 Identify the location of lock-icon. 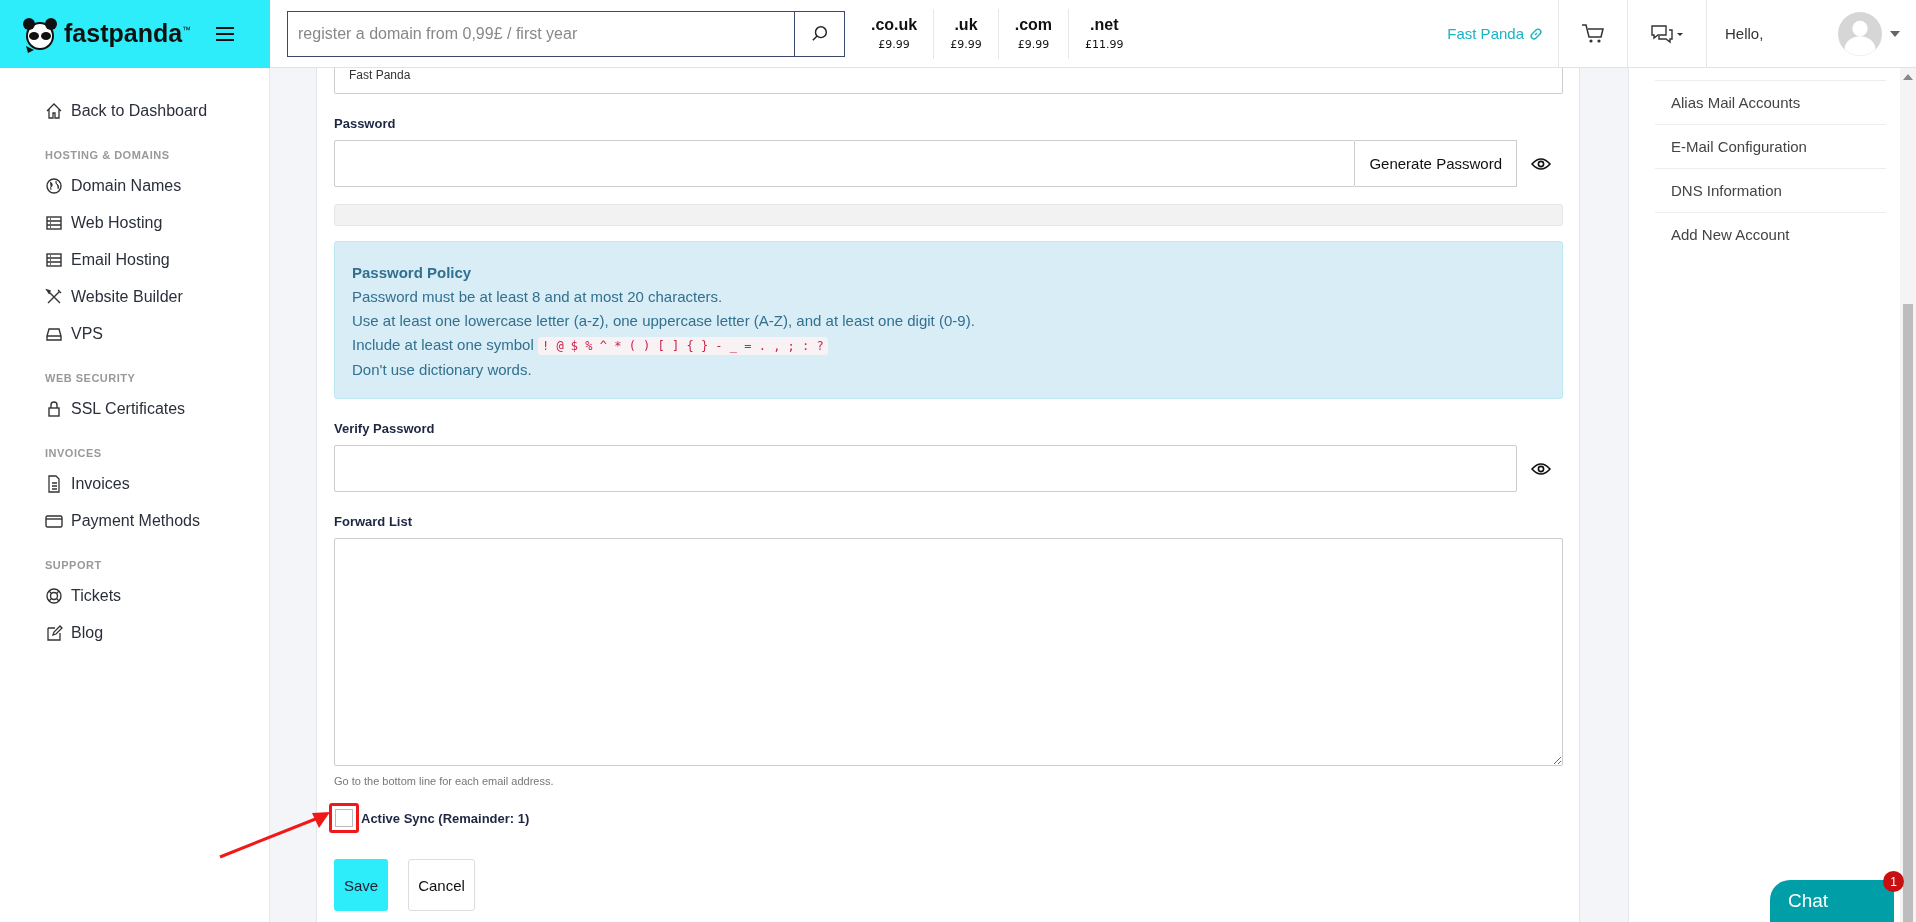
(54, 408).